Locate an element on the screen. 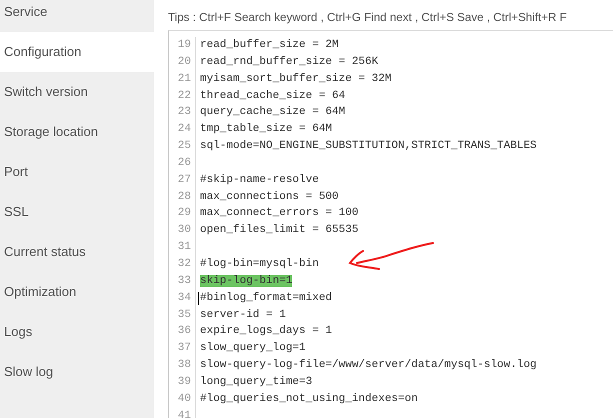 This screenshot has width=613, height=418. code-line: query_cache_size = 64M is located at coordinates (273, 112).